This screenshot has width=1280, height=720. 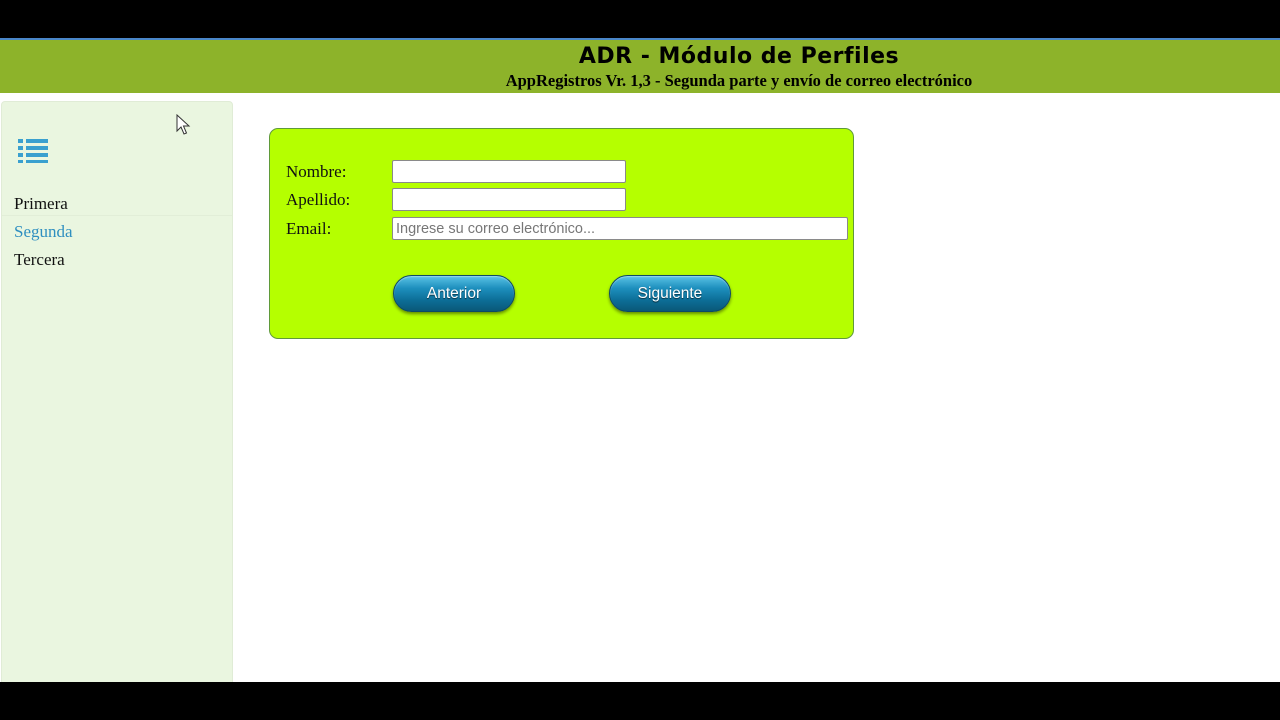 I want to click on apellido-label: Apellido:, so click(x=318, y=199).